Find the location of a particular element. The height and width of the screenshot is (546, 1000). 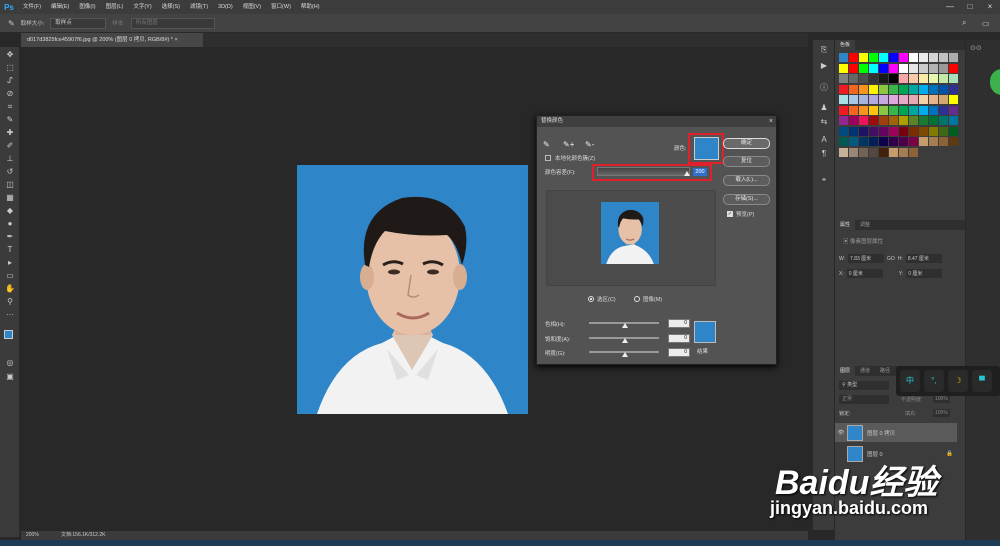

ok-button: 确定 is located at coordinates (746, 143).